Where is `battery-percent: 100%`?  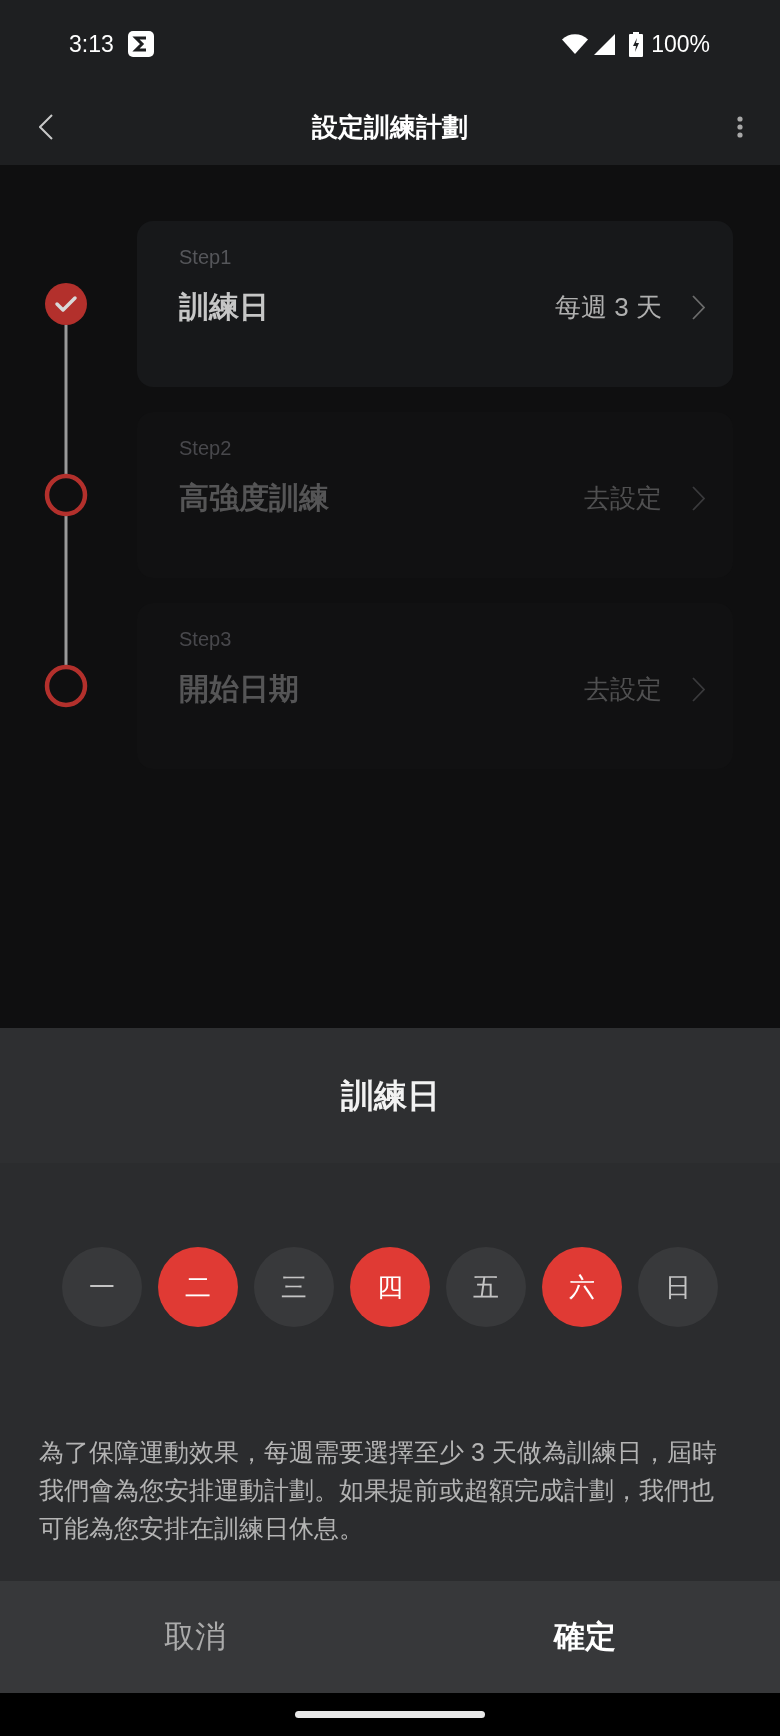 battery-percent: 100% is located at coordinates (680, 44).